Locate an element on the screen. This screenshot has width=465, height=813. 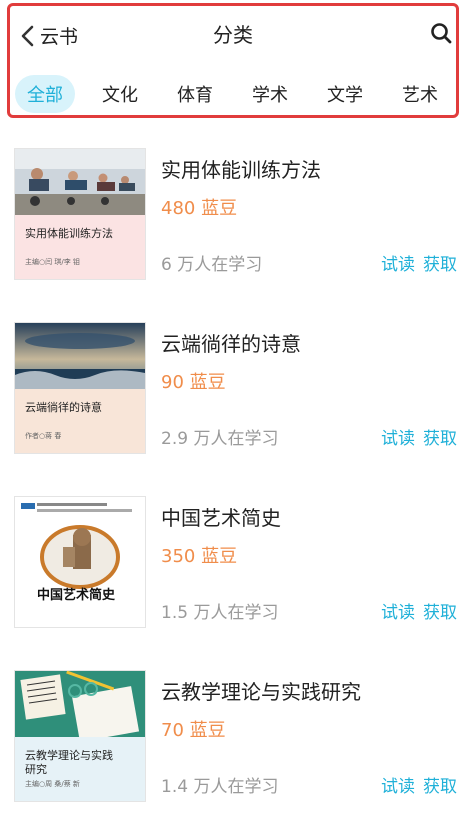
page-title: 分类 is located at coordinates (233, 35).